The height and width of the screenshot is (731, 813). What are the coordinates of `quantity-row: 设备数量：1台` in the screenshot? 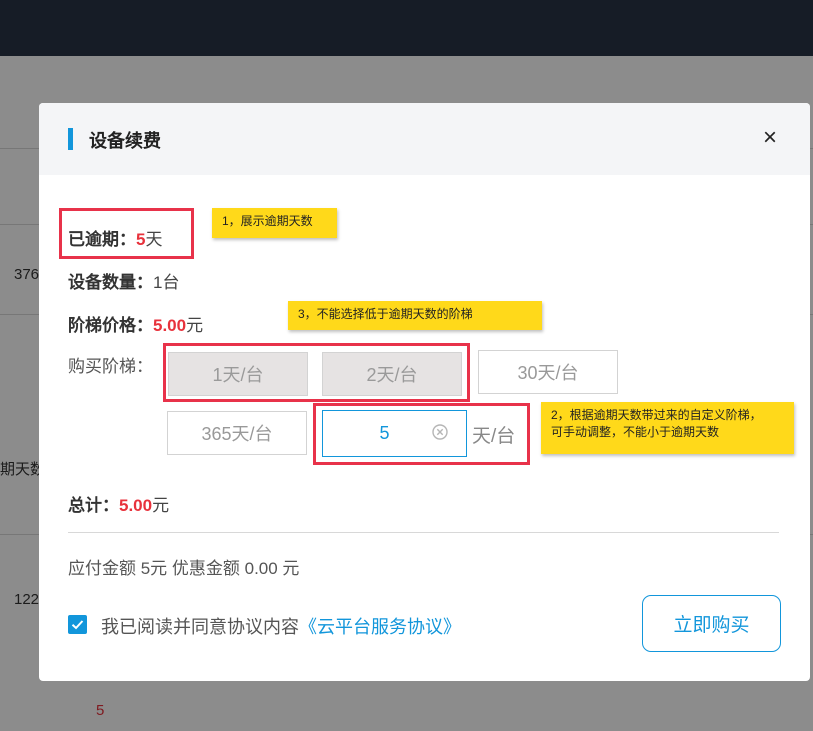 It's located at (123, 280).